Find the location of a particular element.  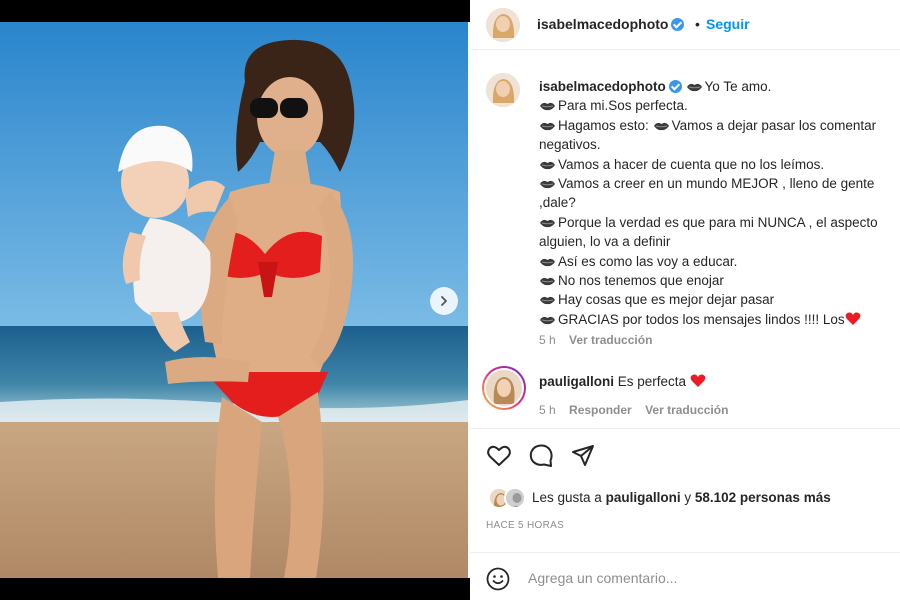

caption-line: Así es como las voy a educar. is located at coordinates (719, 261).